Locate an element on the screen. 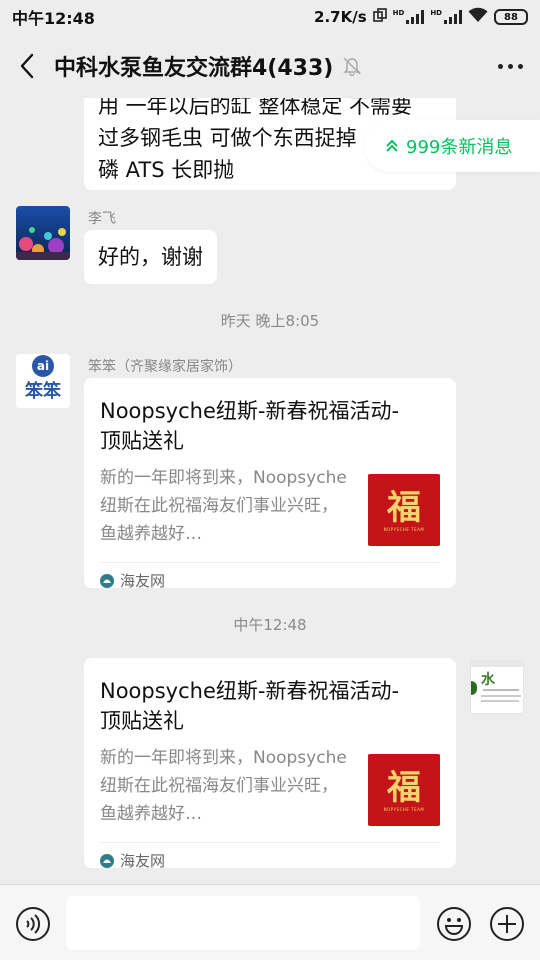 The image size is (540, 960). message-line: 用 一年以后的缸 整体稳定 不需要 is located at coordinates (255, 108).